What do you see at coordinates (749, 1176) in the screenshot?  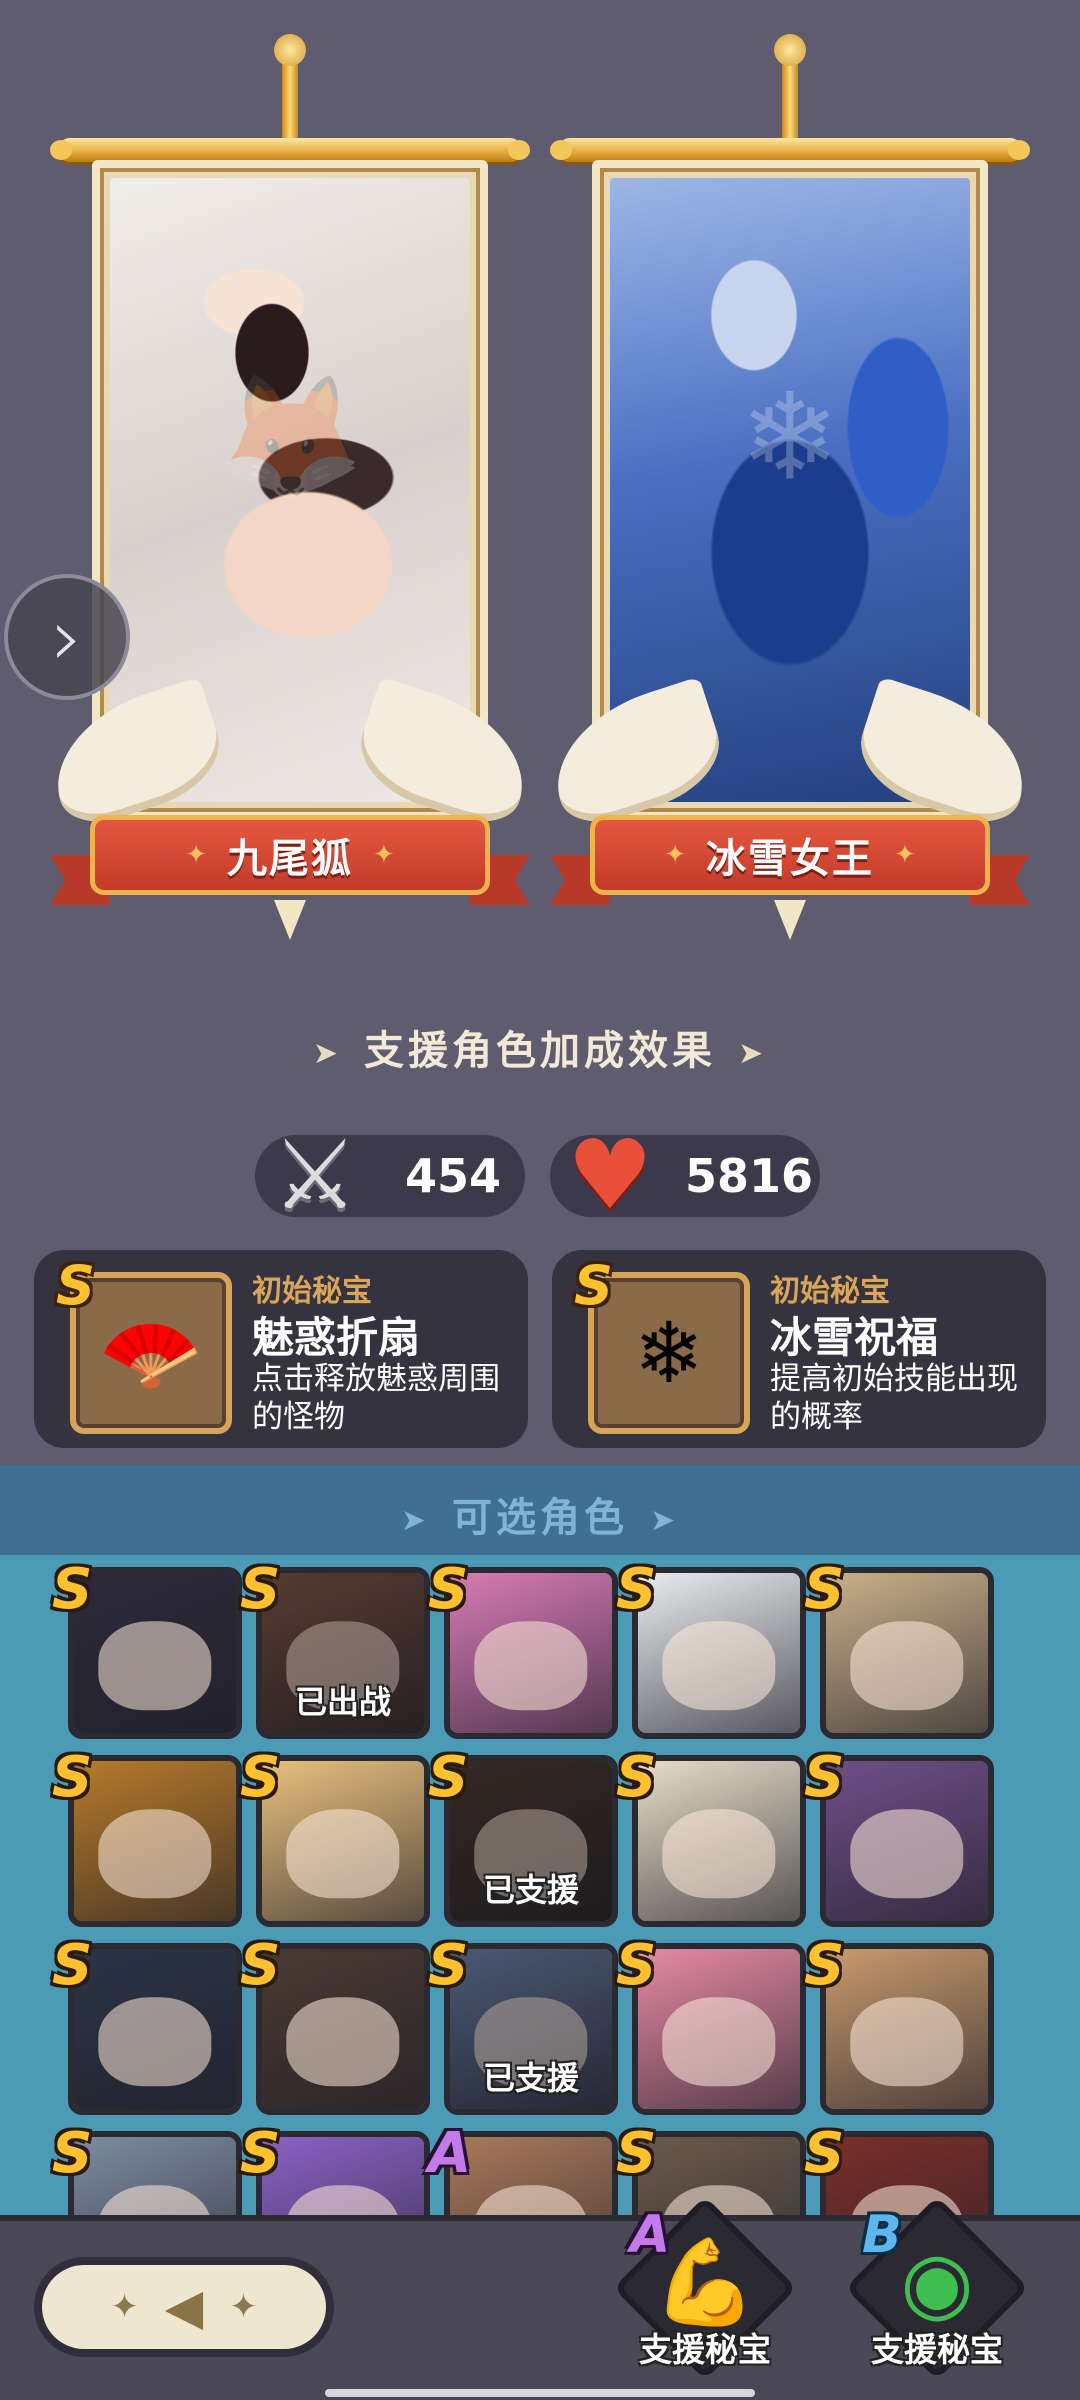 I see `health-value: 5816` at bounding box center [749, 1176].